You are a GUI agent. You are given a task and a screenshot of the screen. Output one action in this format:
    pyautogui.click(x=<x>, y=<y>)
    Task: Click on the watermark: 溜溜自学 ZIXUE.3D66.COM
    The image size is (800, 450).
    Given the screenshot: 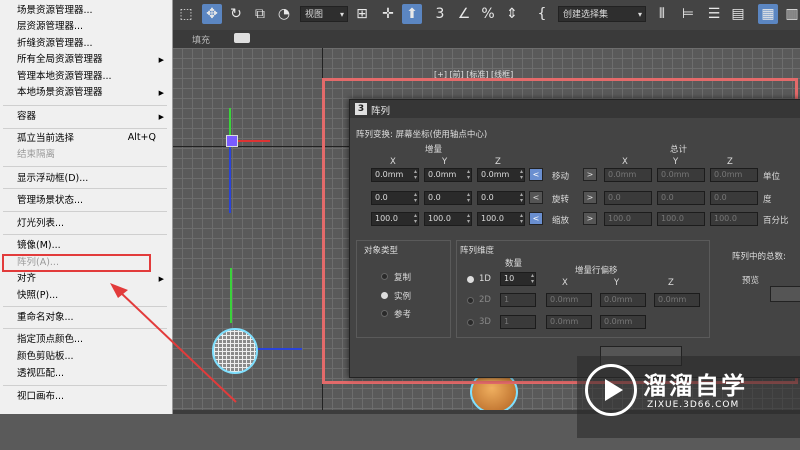 What is the action you would take?
    pyautogui.click(x=688, y=397)
    